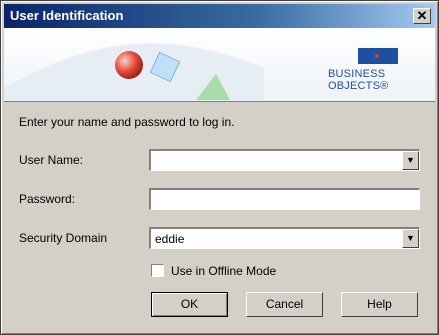  Describe the element at coordinates (284, 199) in the screenshot. I see `password-field` at that location.